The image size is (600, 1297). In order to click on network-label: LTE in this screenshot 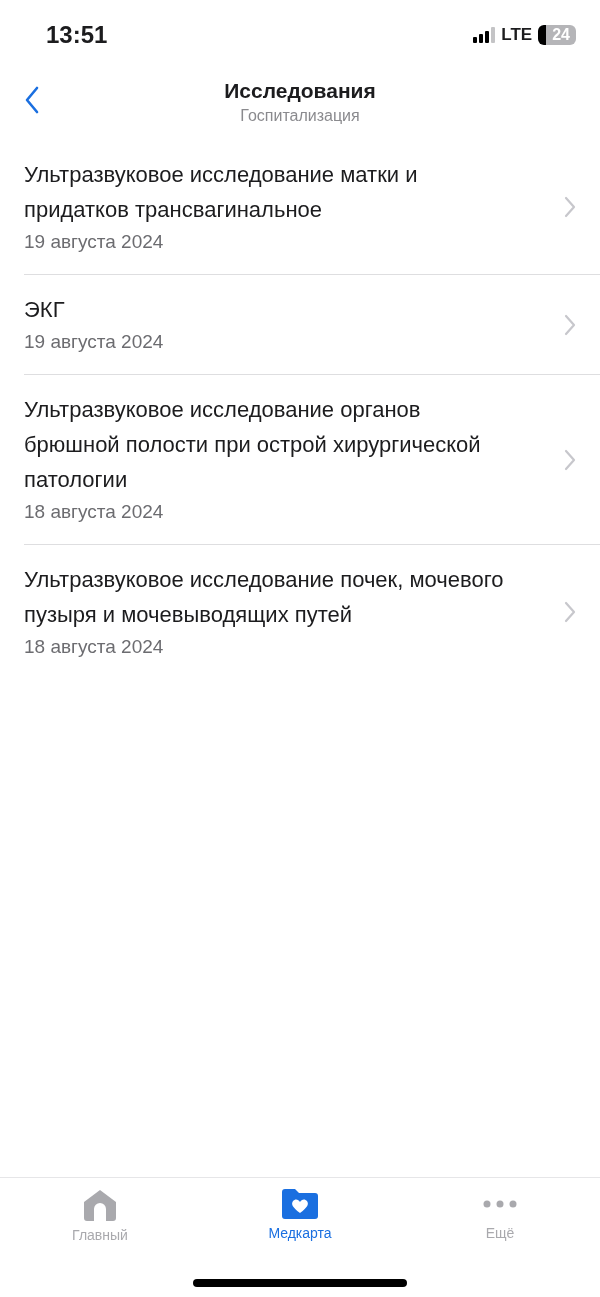, I will do `click(517, 35)`.